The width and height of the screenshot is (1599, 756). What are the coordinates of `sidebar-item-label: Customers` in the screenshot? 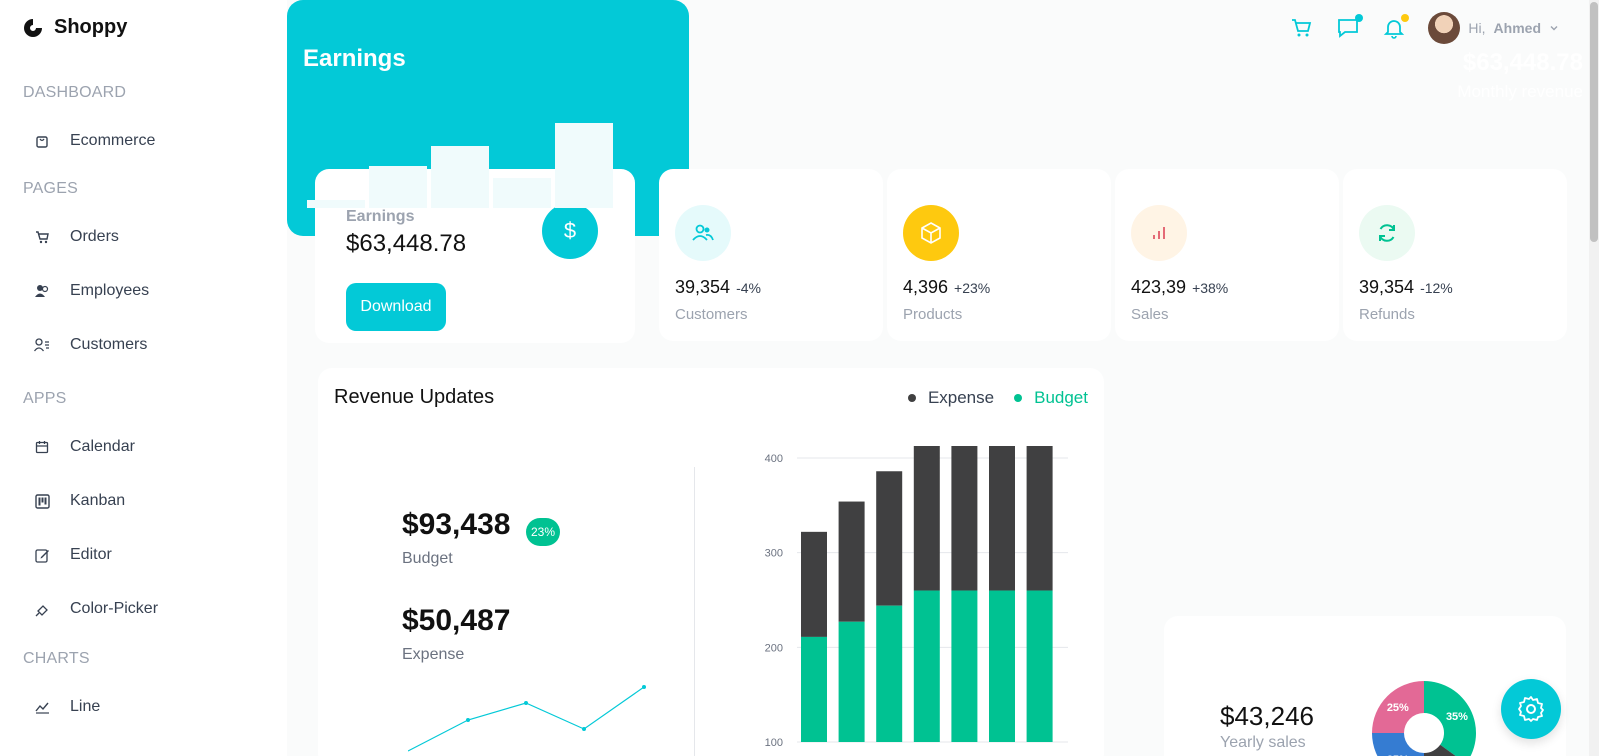 It's located at (109, 344).